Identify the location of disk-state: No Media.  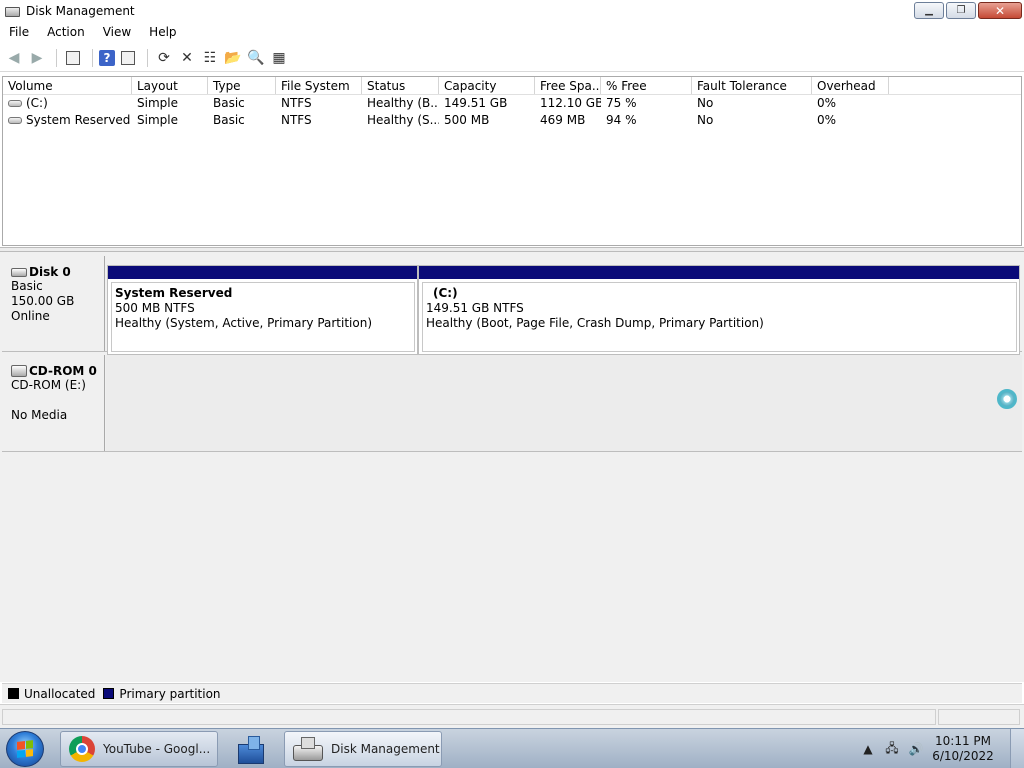
(39, 415).